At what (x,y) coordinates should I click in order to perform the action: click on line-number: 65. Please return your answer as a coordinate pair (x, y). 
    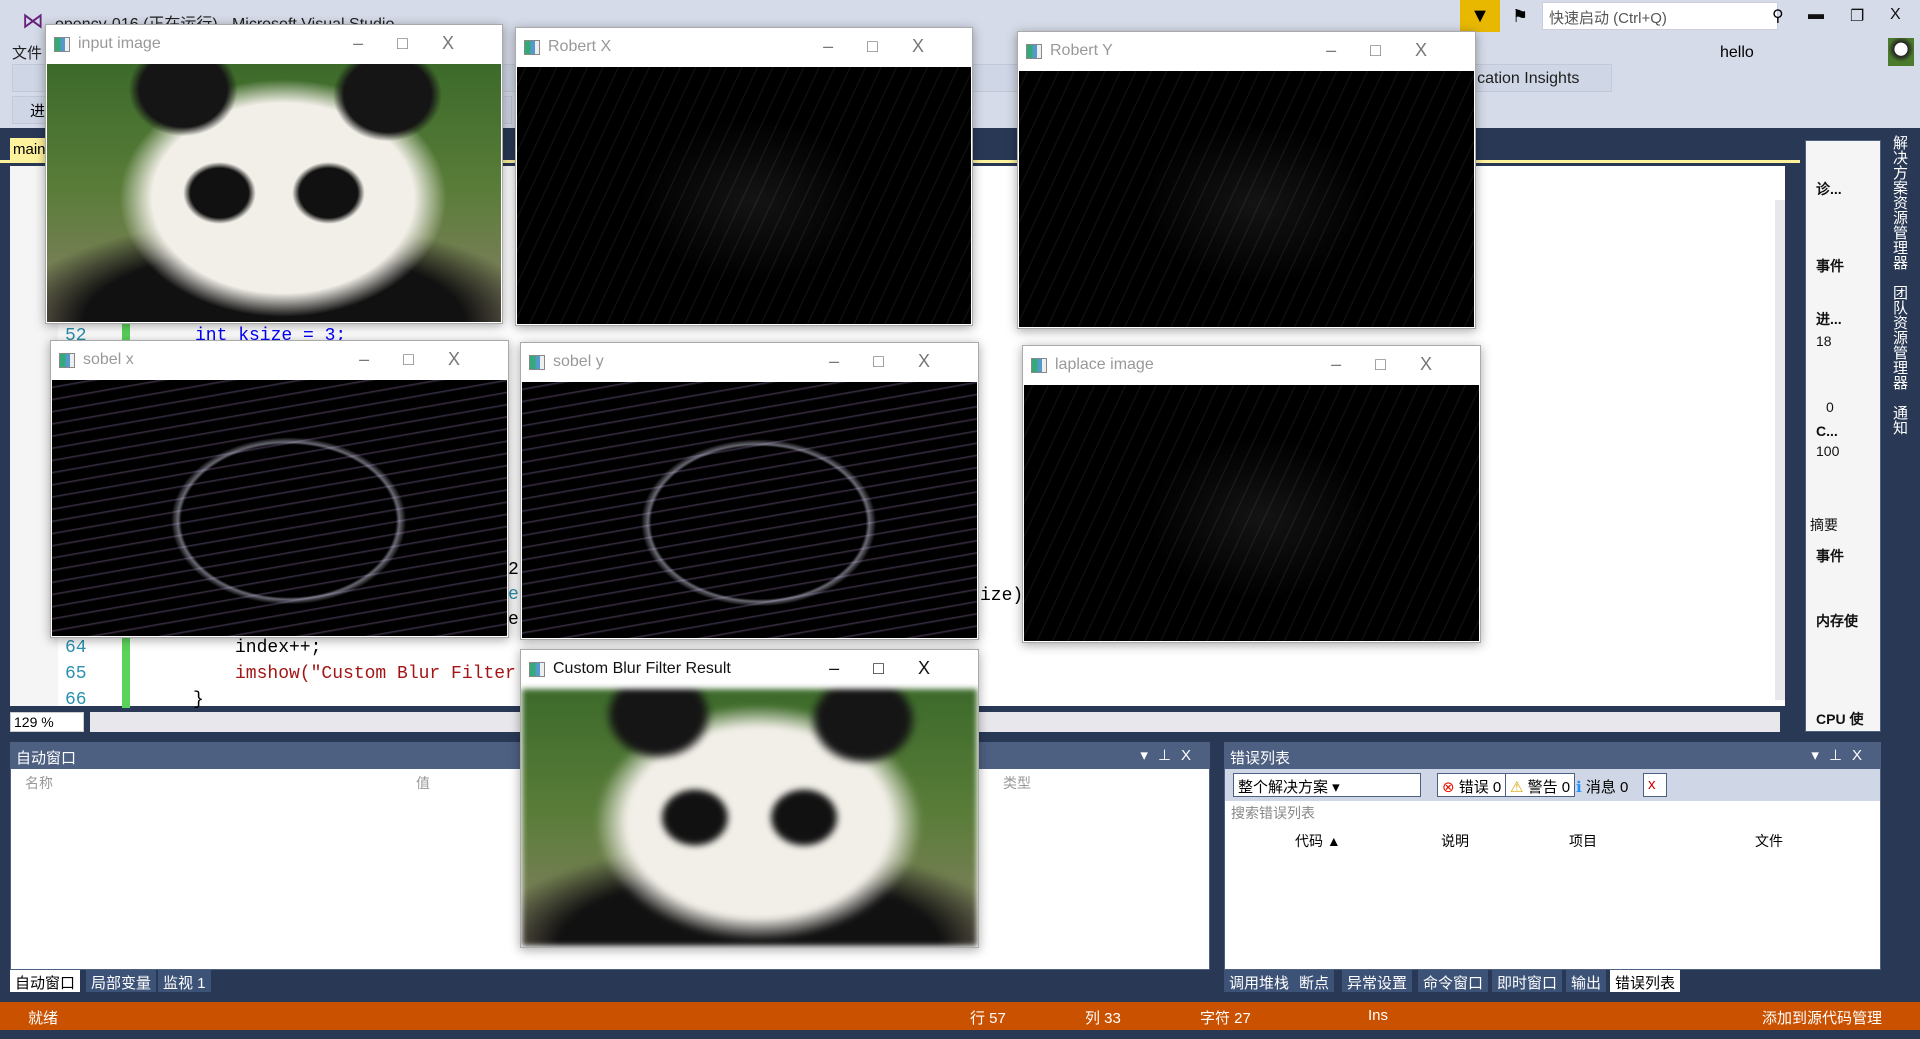
    Looking at the image, I should click on (76, 674).